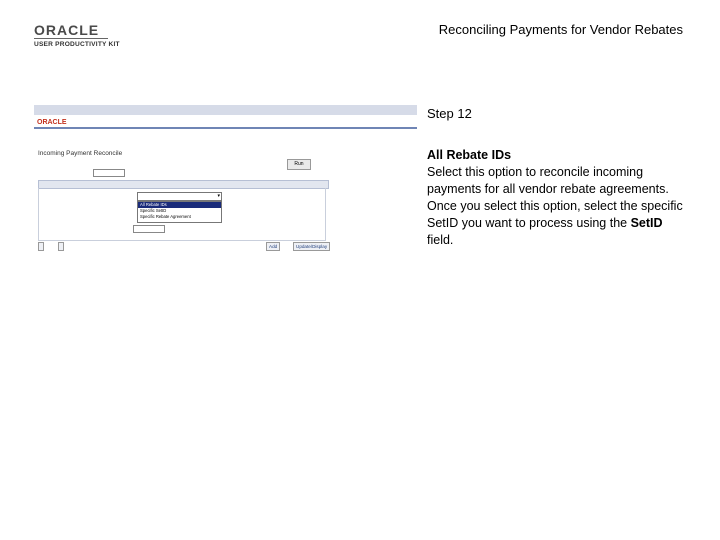 This screenshot has width=720, height=540. I want to click on screenshot-page-title: Incoming Payment Reconcile, so click(80, 153).